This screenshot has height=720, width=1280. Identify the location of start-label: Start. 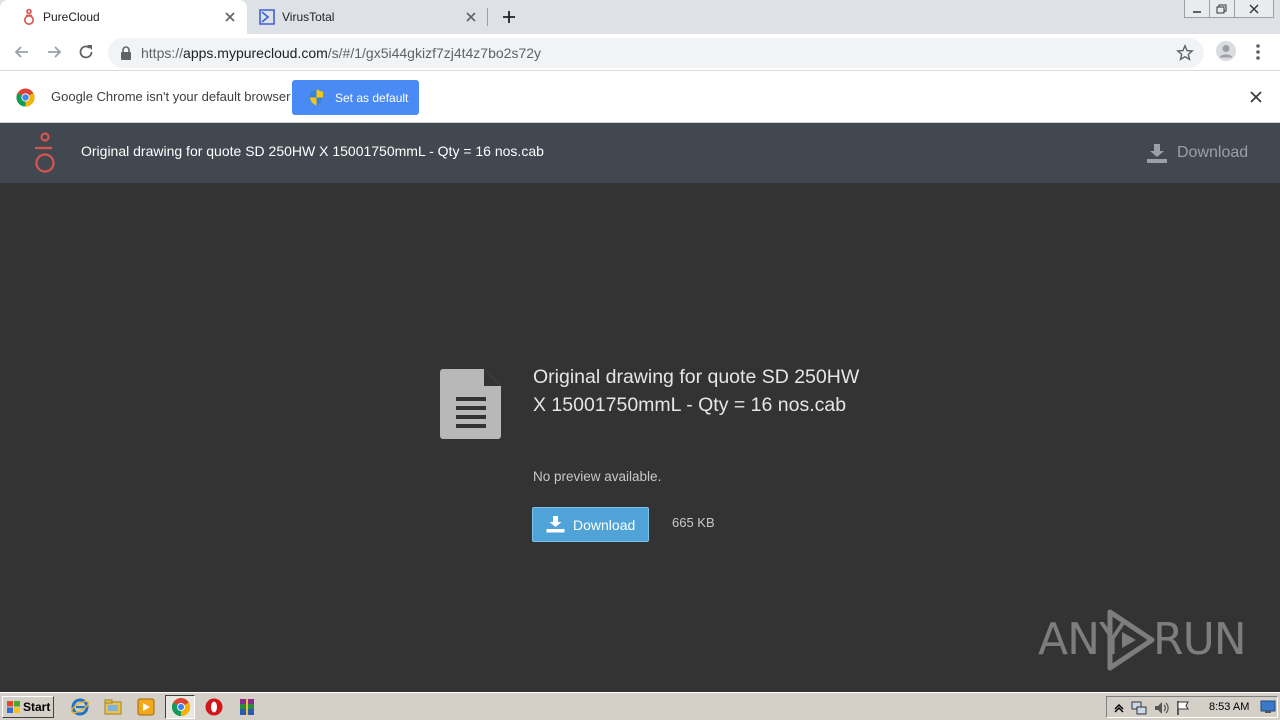
(37, 707).